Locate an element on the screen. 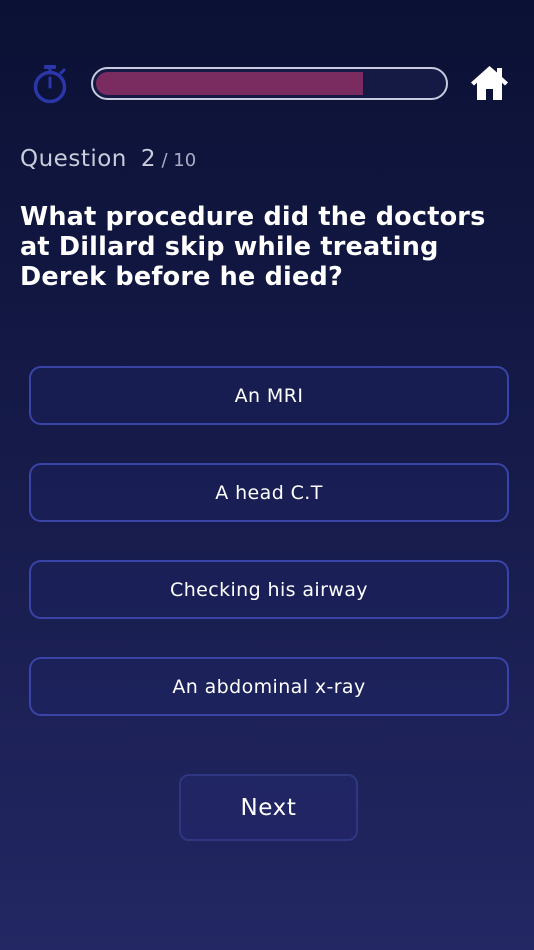  question-number: 2 is located at coordinates (148, 159).